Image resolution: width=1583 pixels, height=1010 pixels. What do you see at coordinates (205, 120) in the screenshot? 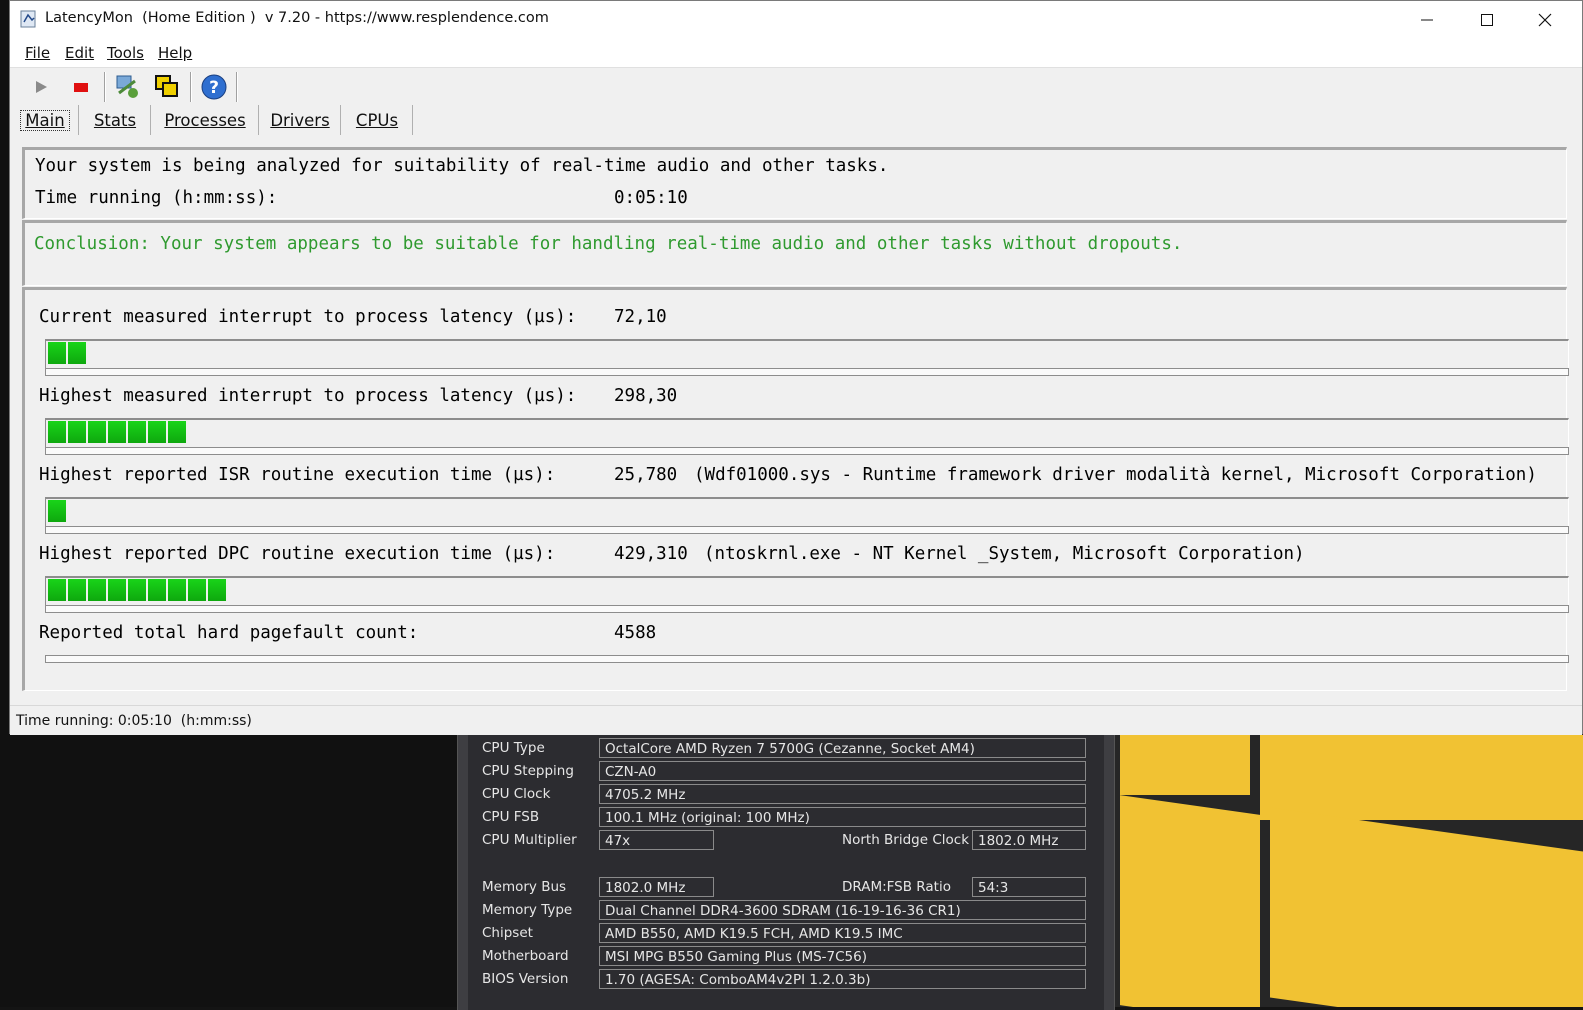
I see `tab-processes: Processes` at bounding box center [205, 120].